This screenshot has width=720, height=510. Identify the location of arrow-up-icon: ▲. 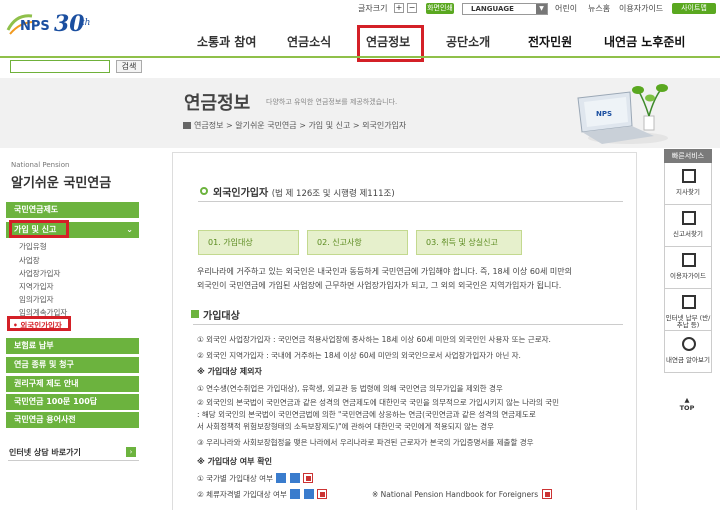
(687, 400).